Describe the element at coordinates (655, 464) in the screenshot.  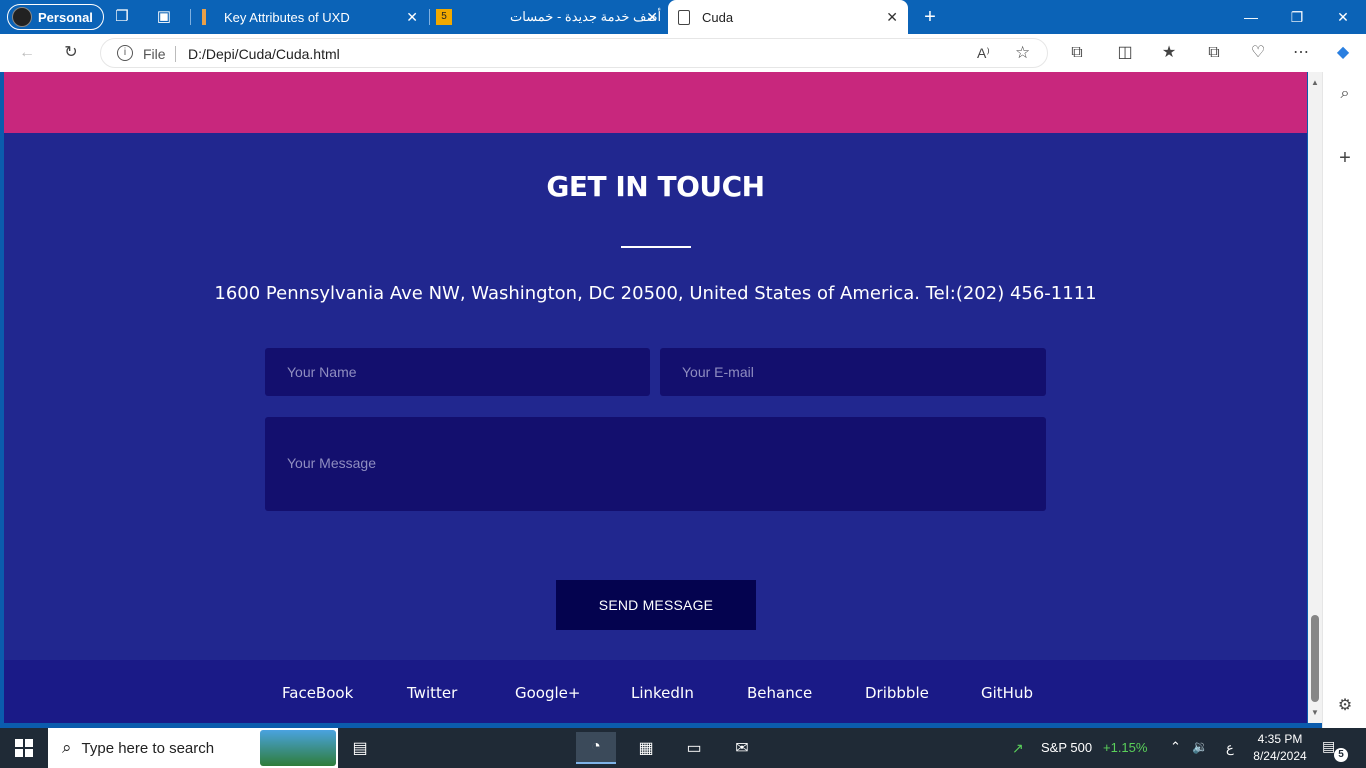
I see `message-textarea` at that location.